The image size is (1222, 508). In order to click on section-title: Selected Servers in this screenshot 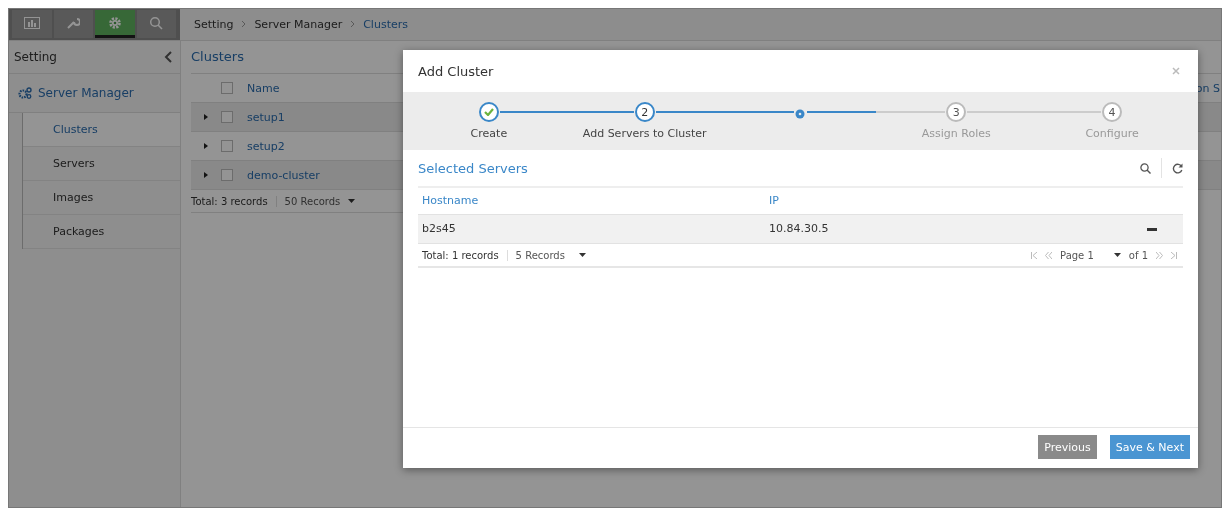, I will do `click(473, 168)`.